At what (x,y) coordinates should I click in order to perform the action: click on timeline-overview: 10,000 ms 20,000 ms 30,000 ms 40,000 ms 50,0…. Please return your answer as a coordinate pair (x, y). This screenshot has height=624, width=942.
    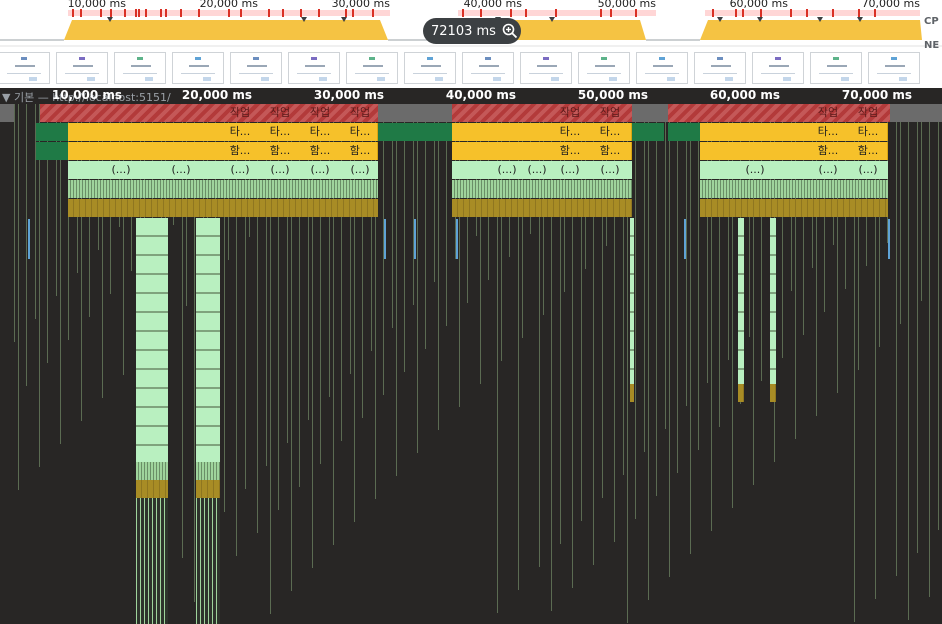
    Looking at the image, I should click on (471, 44).